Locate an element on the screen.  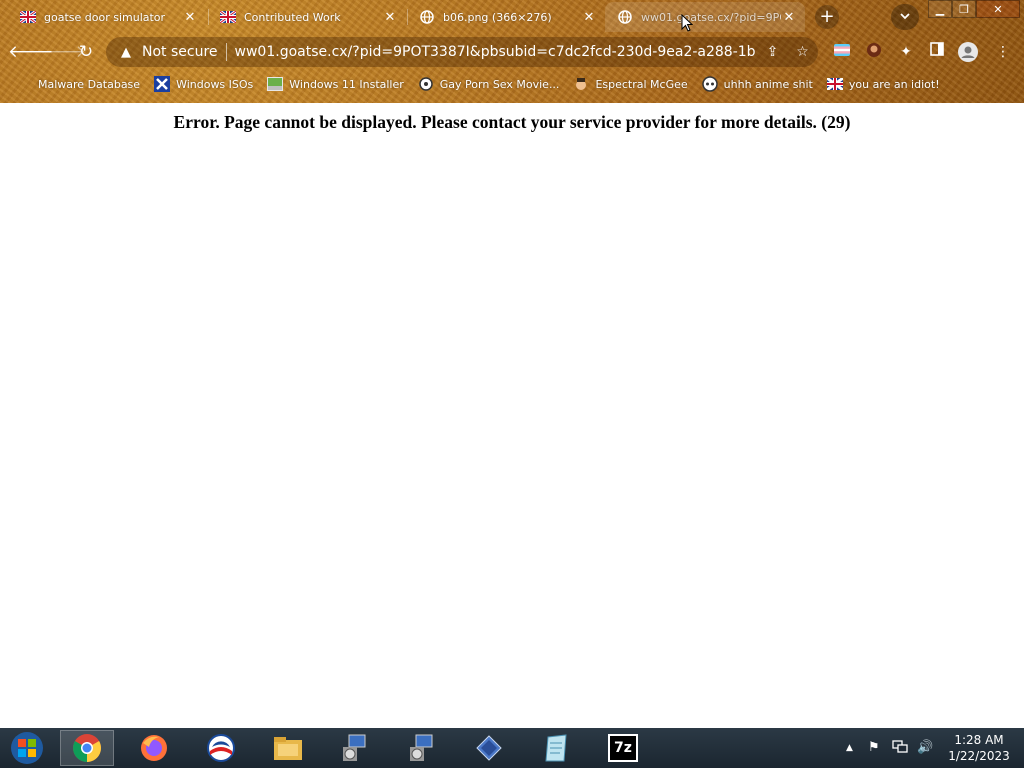
bookmark-espectral-mcgee: Espectral McGee is located at coordinates (630, 84).